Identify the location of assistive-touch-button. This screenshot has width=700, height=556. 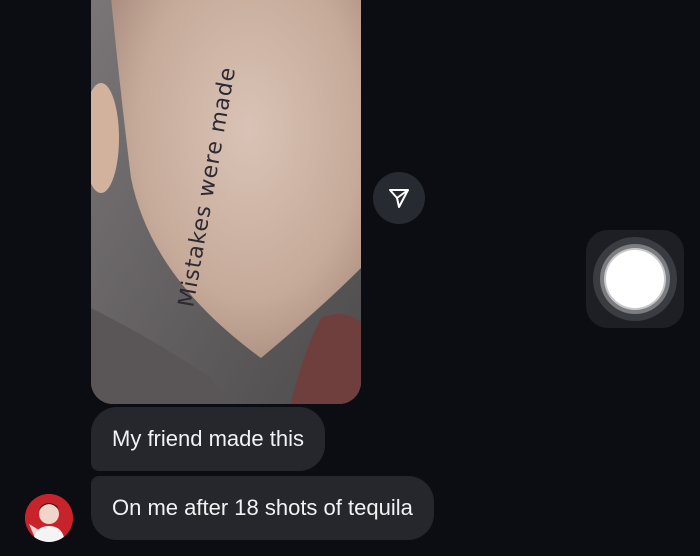
(635, 279).